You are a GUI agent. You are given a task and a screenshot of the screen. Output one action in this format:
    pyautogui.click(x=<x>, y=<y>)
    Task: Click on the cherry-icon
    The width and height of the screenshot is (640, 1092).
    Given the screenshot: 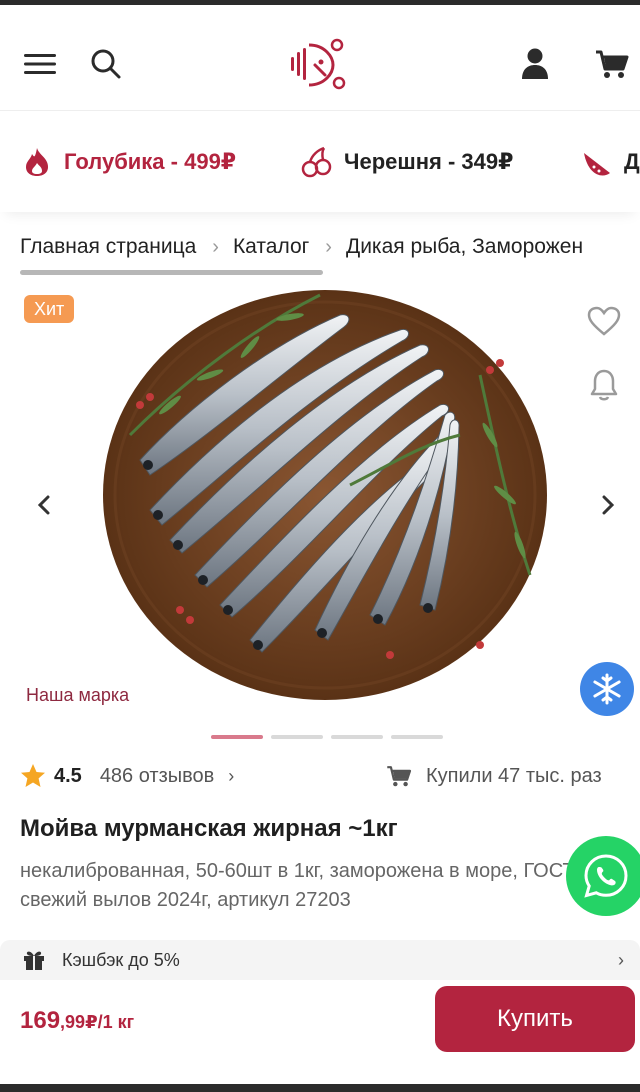 What is the action you would take?
    pyautogui.click(x=317, y=162)
    